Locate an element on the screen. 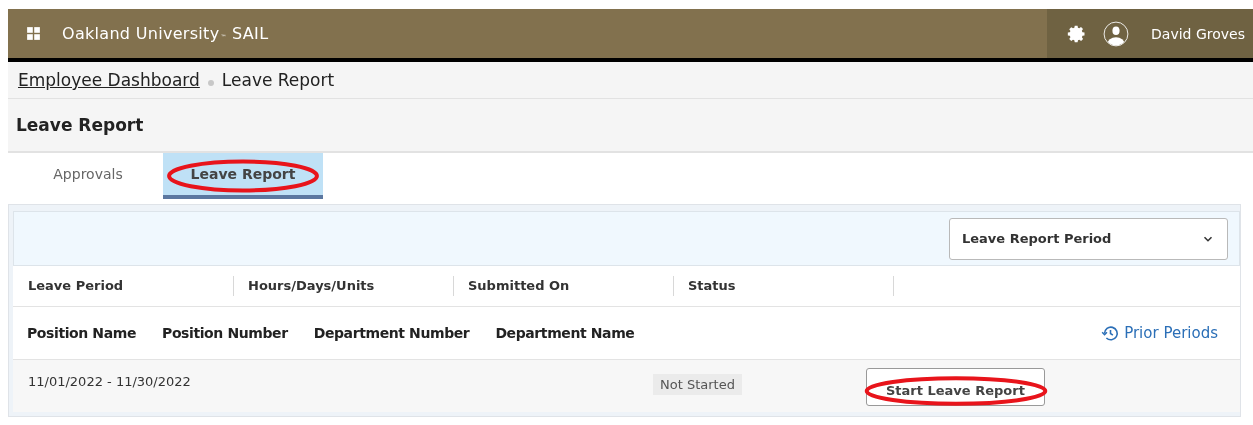 The image size is (1253, 425). user-avatar-icon is located at coordinates (1116, 33).